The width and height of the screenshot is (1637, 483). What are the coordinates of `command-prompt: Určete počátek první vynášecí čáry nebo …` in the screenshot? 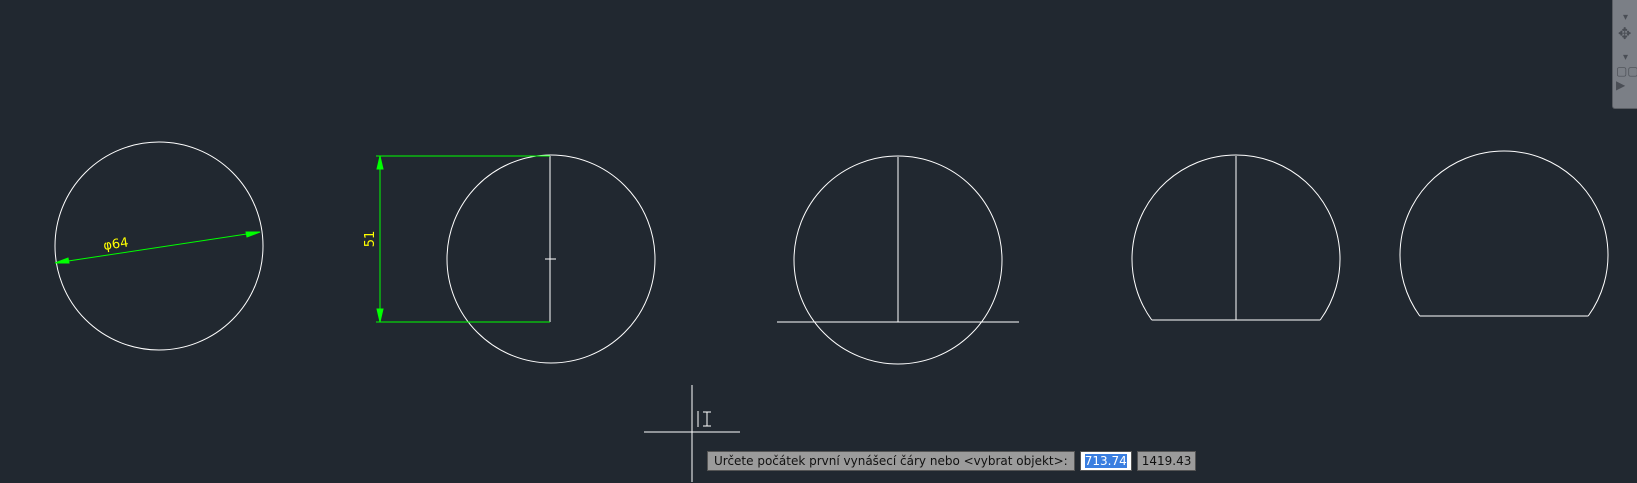 It's located at (891, 461).